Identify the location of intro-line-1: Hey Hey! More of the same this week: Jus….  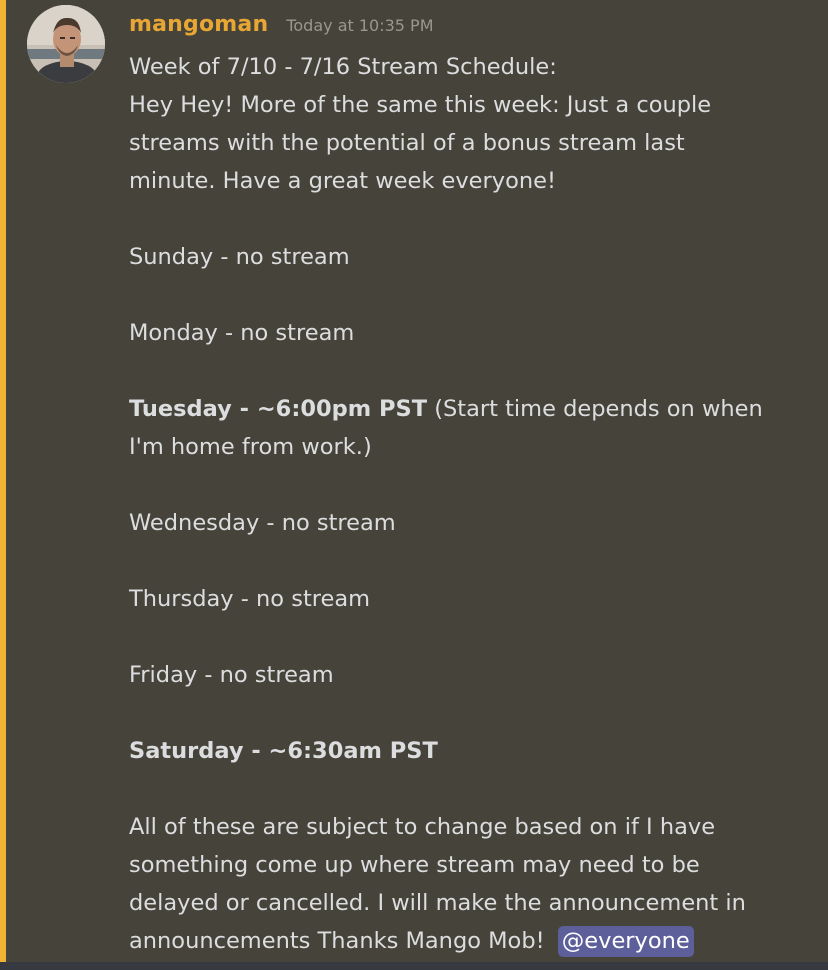
(420, 105).